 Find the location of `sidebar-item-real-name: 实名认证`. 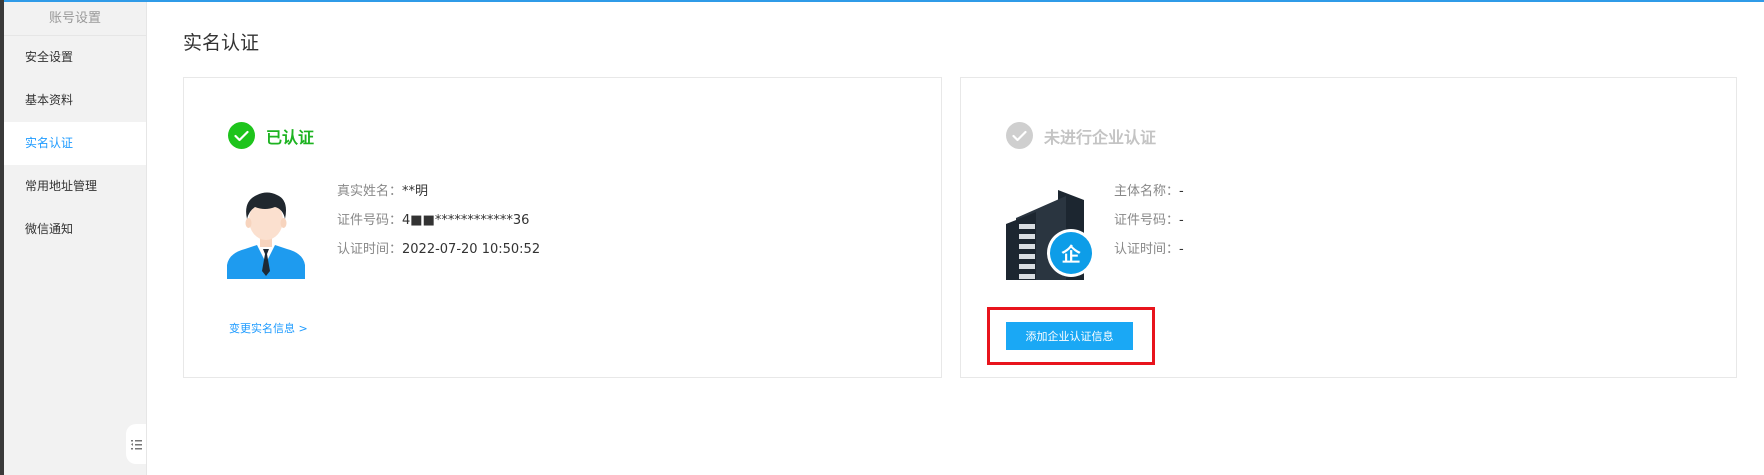

sidebar-item-real-name: 实名认证 is located at coordinates (75, 143).